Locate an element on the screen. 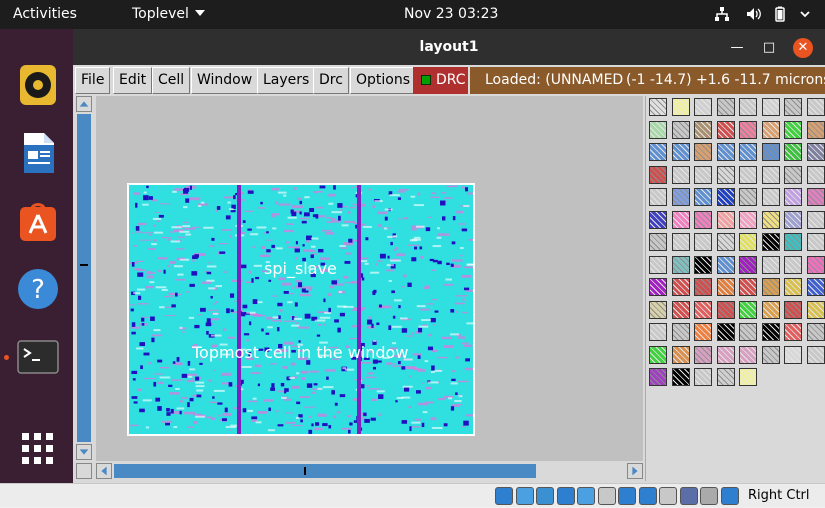 Image resolution: width=825 pixels, height=508 pixels. network-icon is located at coordinates (722, 14).